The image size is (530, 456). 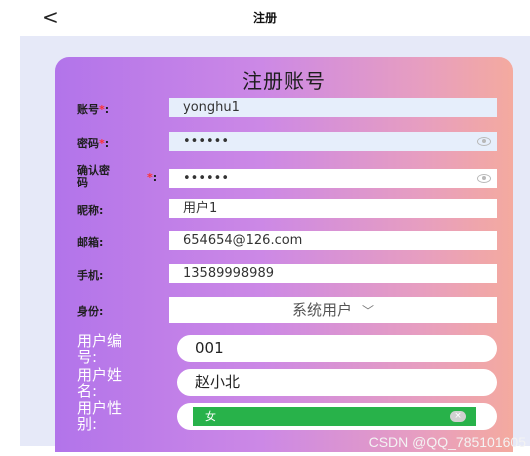 I want to click on role-select: 系统用户 ﹀, so click(x=333, y=310).